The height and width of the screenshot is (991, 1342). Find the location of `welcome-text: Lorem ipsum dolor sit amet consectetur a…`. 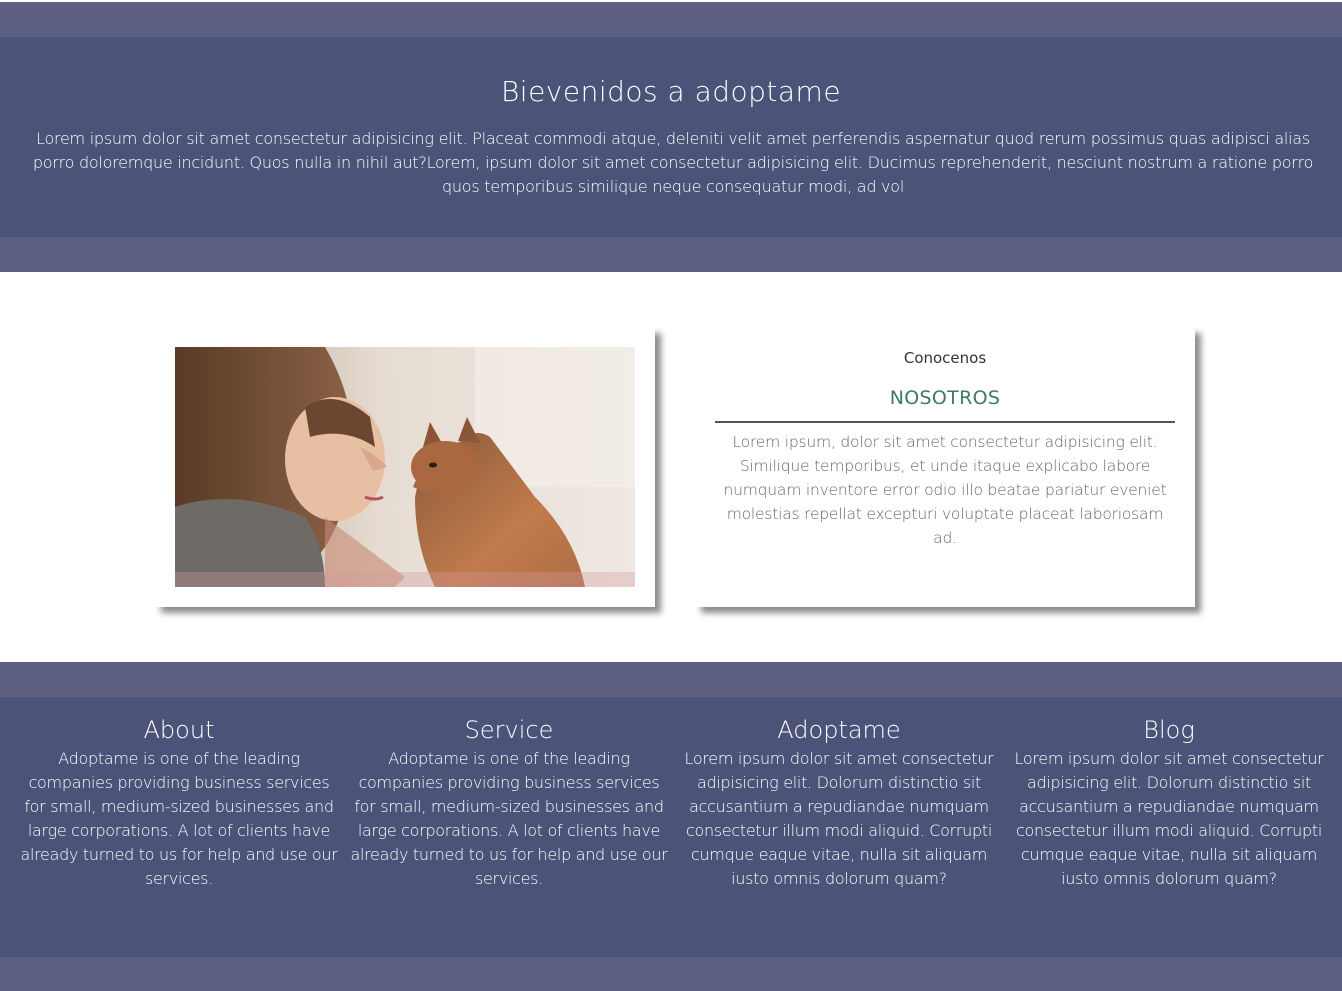

welcome-text: Lorem ipsum dolor sit amet consectetur a… is located at coordinates (673, 162).